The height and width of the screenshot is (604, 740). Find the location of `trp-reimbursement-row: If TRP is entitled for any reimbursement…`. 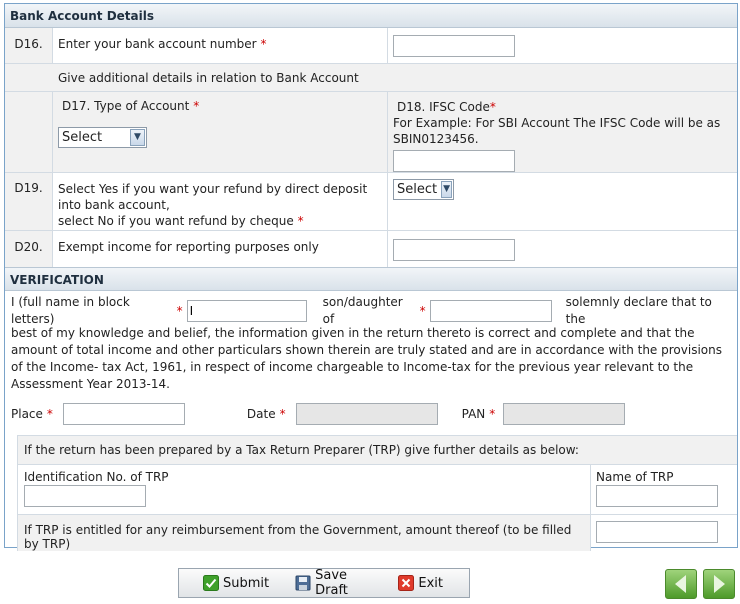

trp-reimbursement-row: If TRP is entitled for any reimbursement… is located at coordinates (377, 533).